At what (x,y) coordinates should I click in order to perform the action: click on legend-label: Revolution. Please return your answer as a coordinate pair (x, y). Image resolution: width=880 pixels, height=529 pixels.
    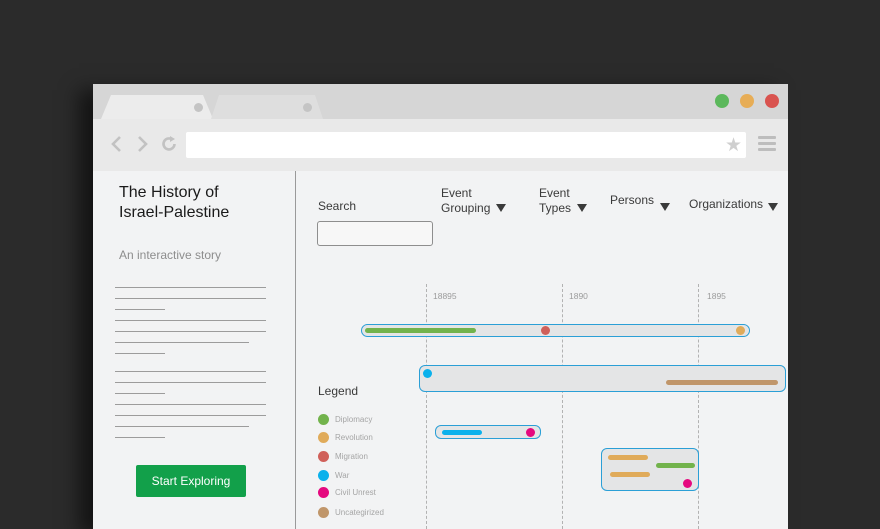
    Looking at the image, I should click on (354, 437).